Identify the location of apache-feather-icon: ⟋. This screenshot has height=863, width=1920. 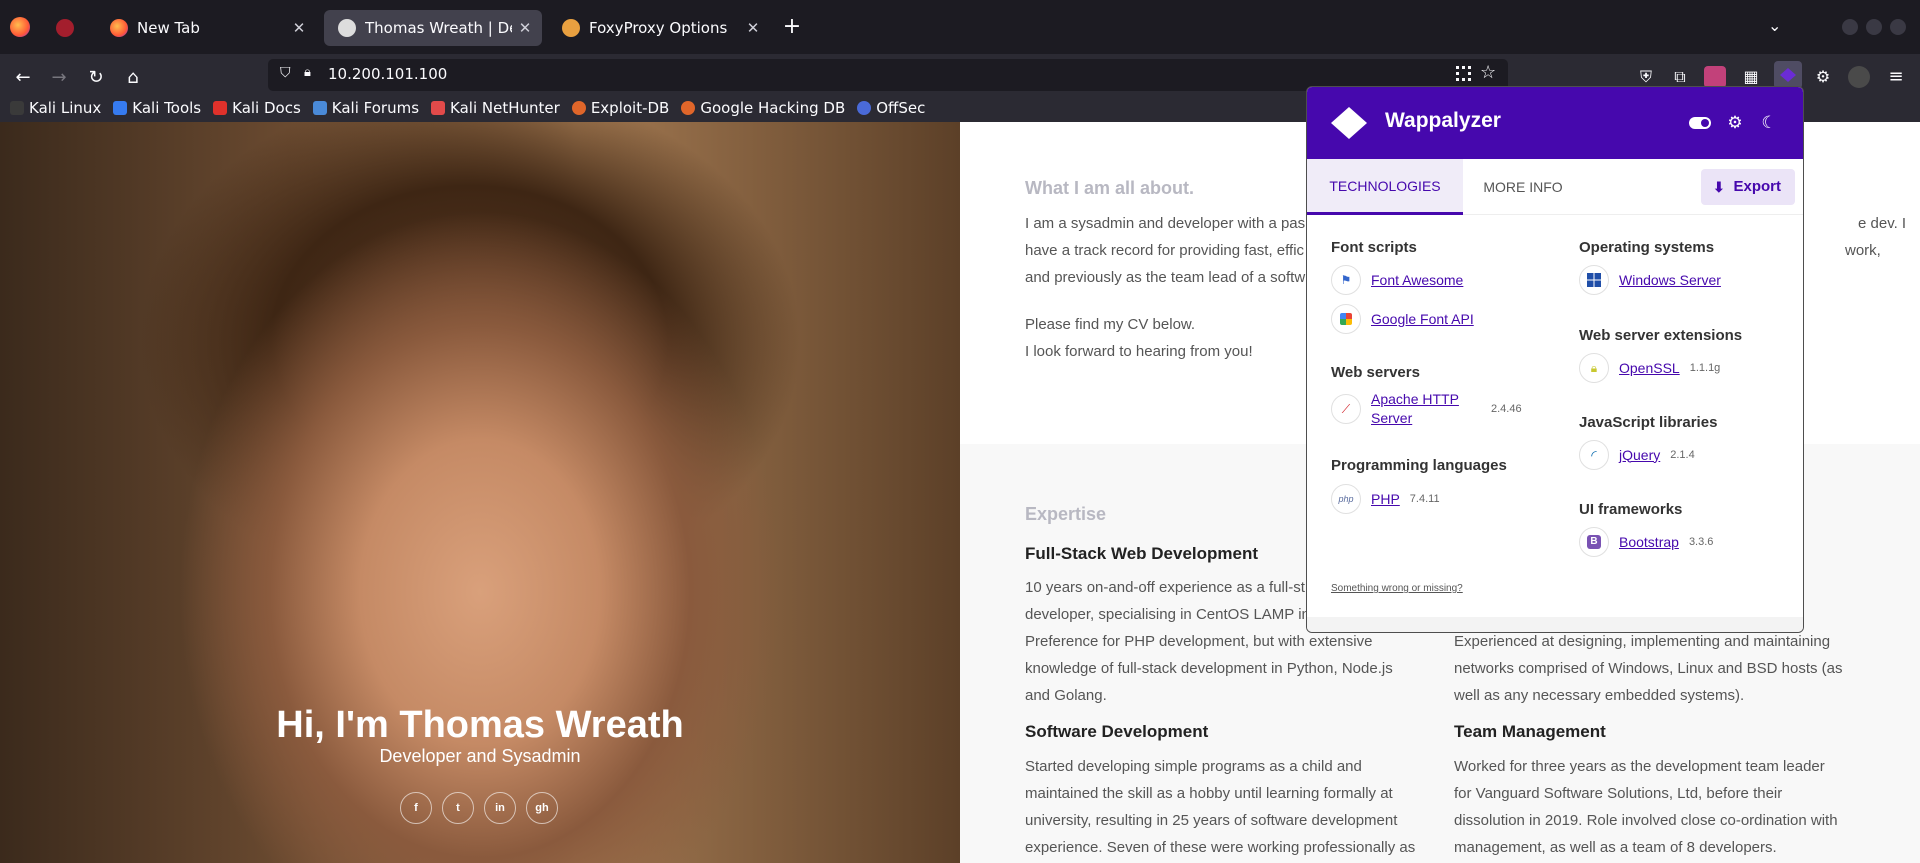
(1346, 409).